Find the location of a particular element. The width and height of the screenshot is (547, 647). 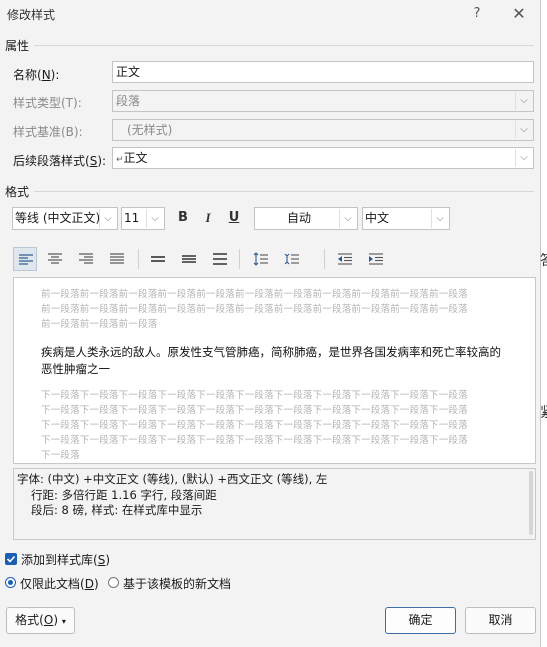

increase-indent-button is located at coordinates (376, 259).